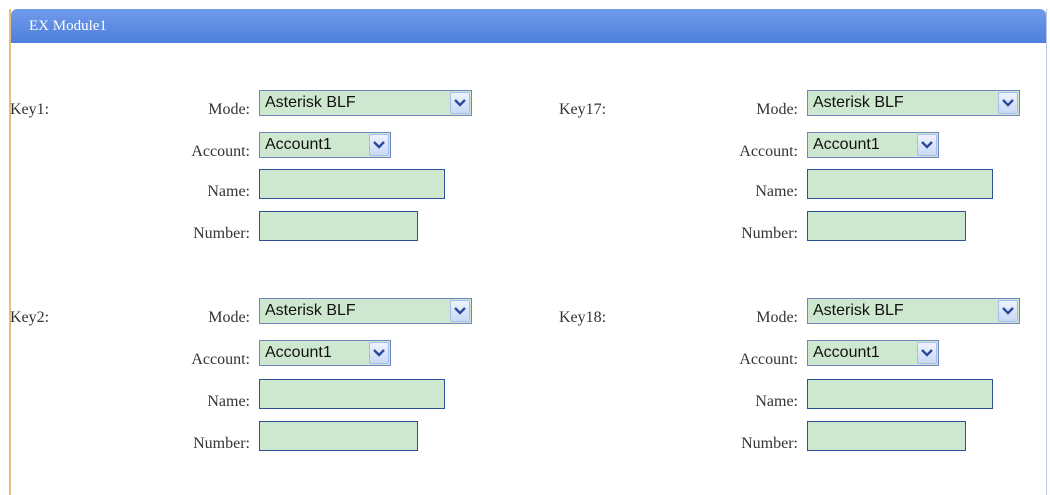 This screenshot has width=1050, height=495. Describe the element at coordinates (583, 317) in the screenshot. I see `key-label: Key18:` at that location.